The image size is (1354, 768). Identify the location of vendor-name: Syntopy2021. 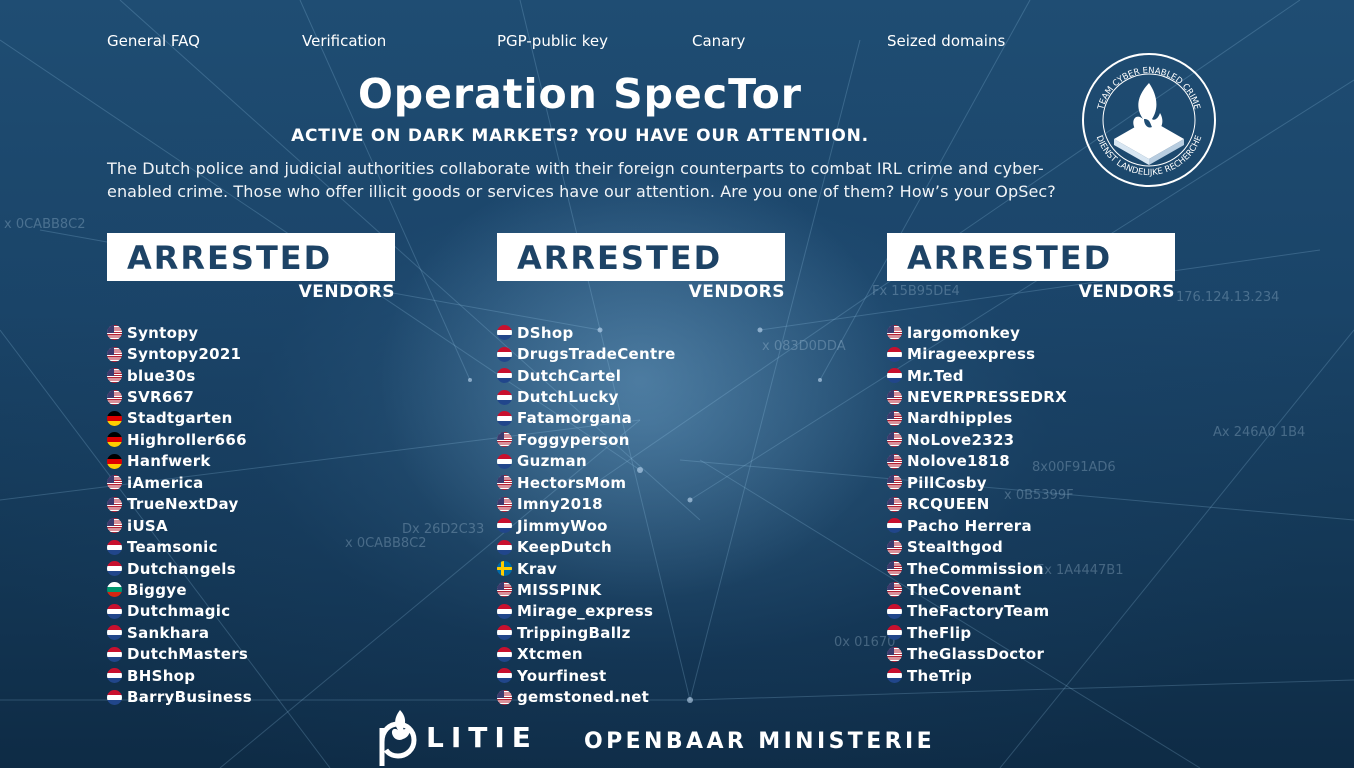
(184, 354).